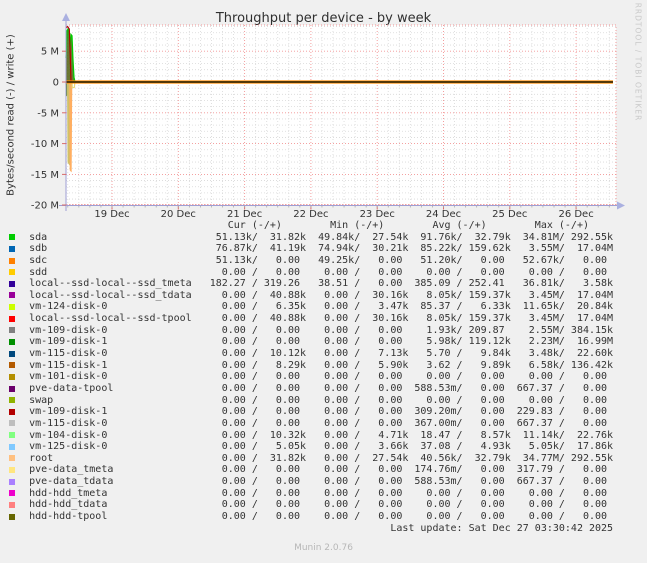  I want to click on y-tick-label: -20 M, so click(45, 206).